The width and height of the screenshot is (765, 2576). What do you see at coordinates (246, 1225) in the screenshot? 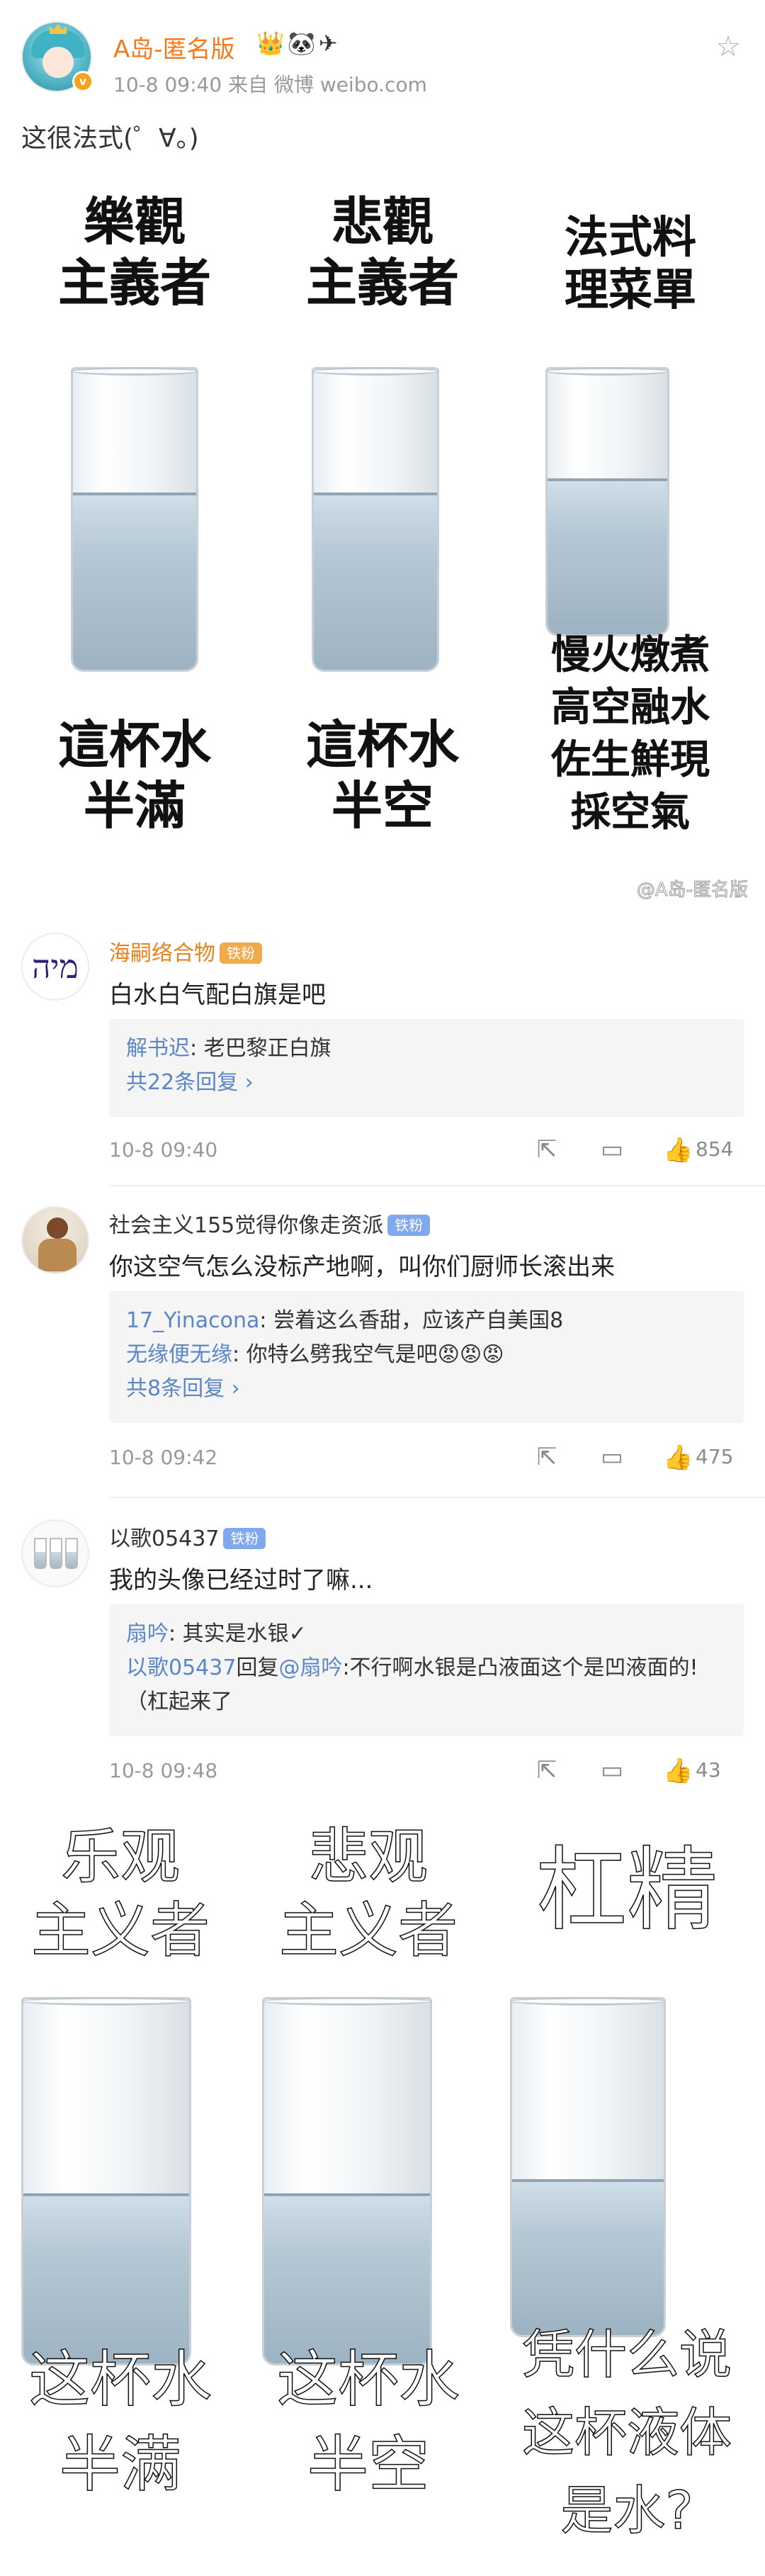
I see `commenter-name-text: 社会主义155觉得你像走资派` at bounding box center [246, 1225].